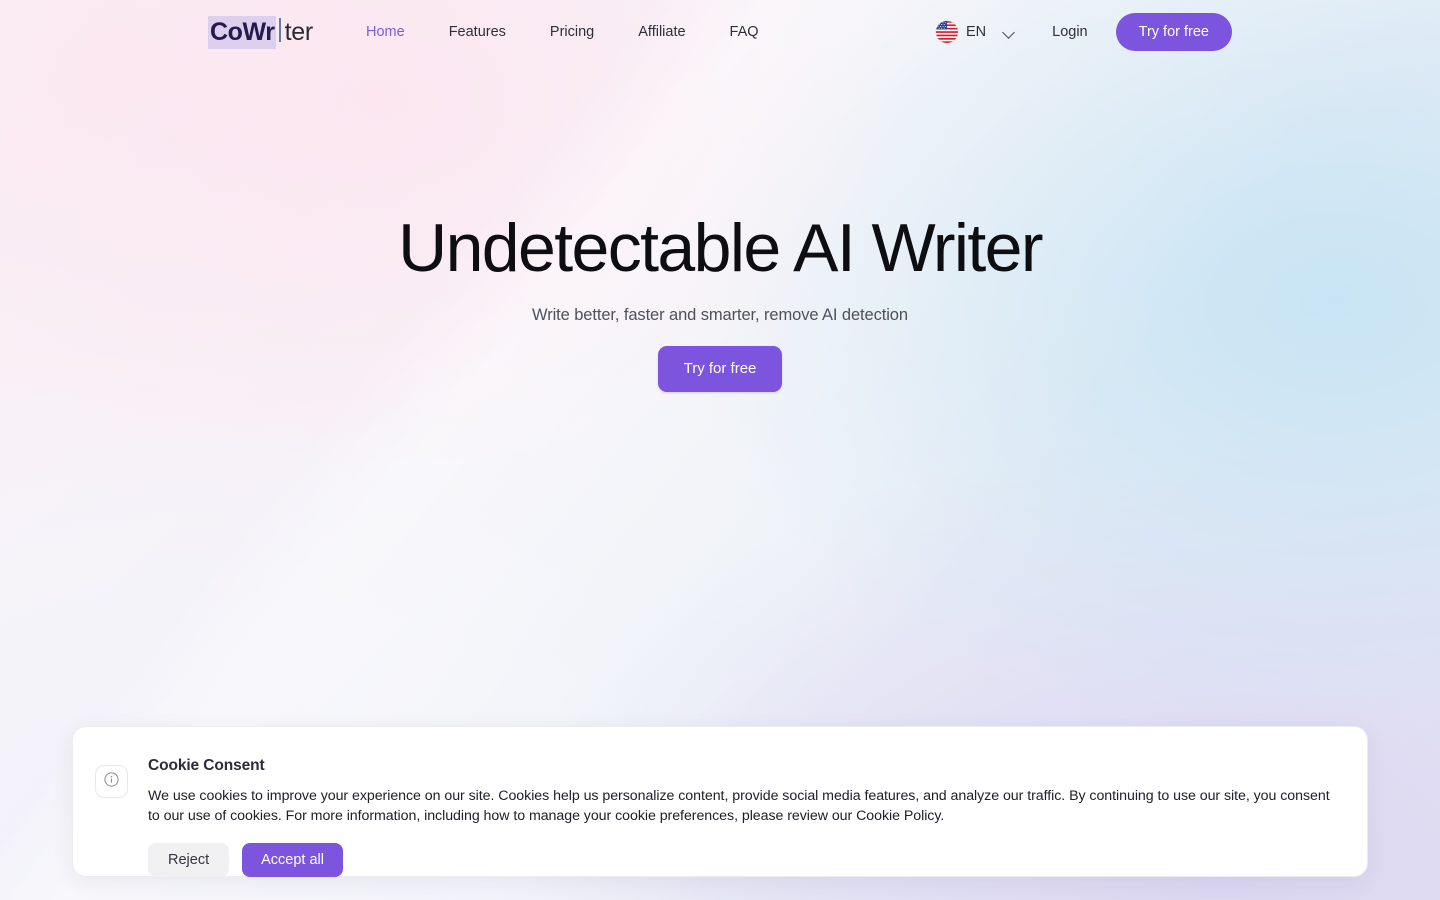 This screenshot has height=900, width=1440. Describe the element at coordinates (279, 30) in the screenshot. I see `text-caret-icon` at that location.